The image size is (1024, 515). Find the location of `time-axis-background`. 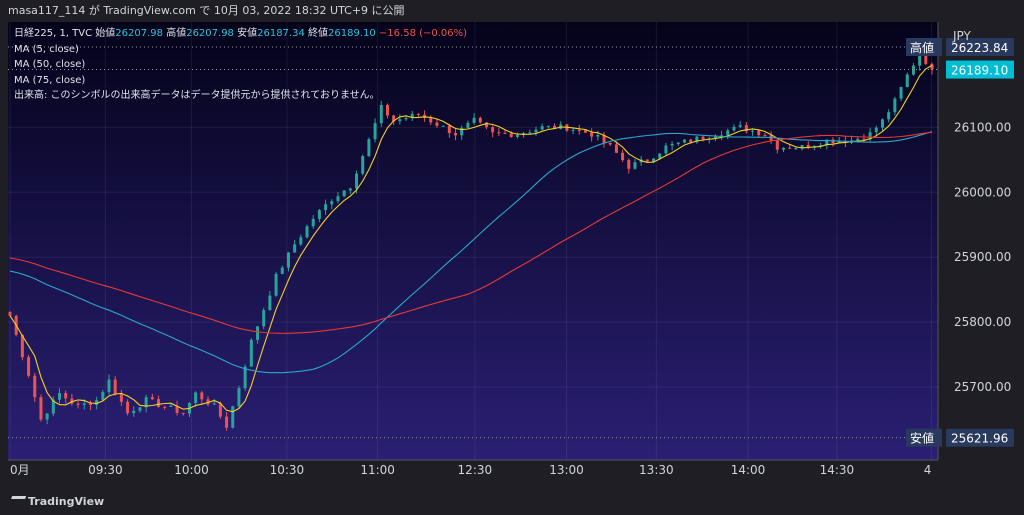

time-axis-background is located at coordinates (512, 472).